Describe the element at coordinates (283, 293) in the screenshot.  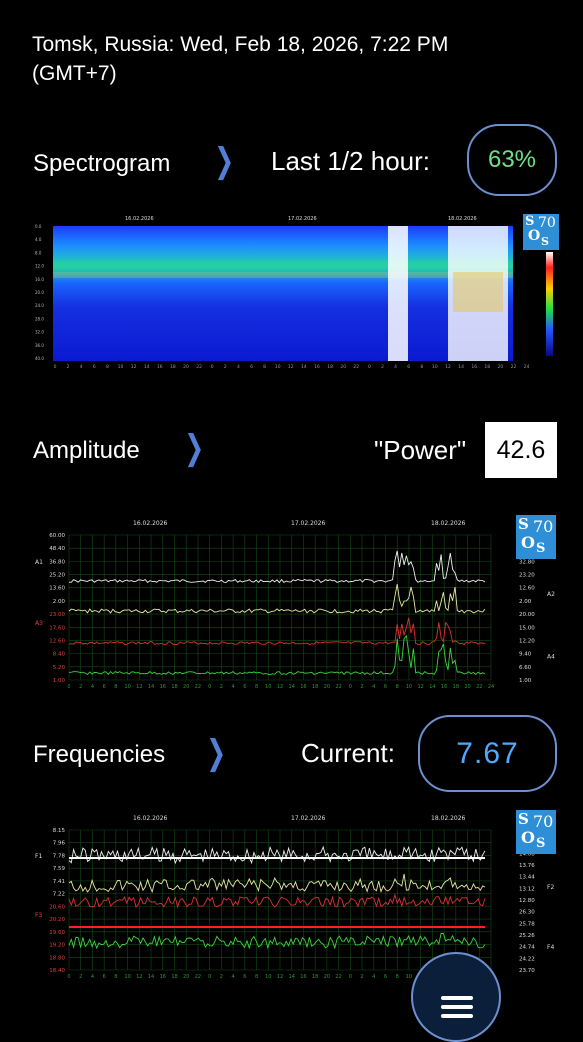
I see `spectrogram-field` at that location.